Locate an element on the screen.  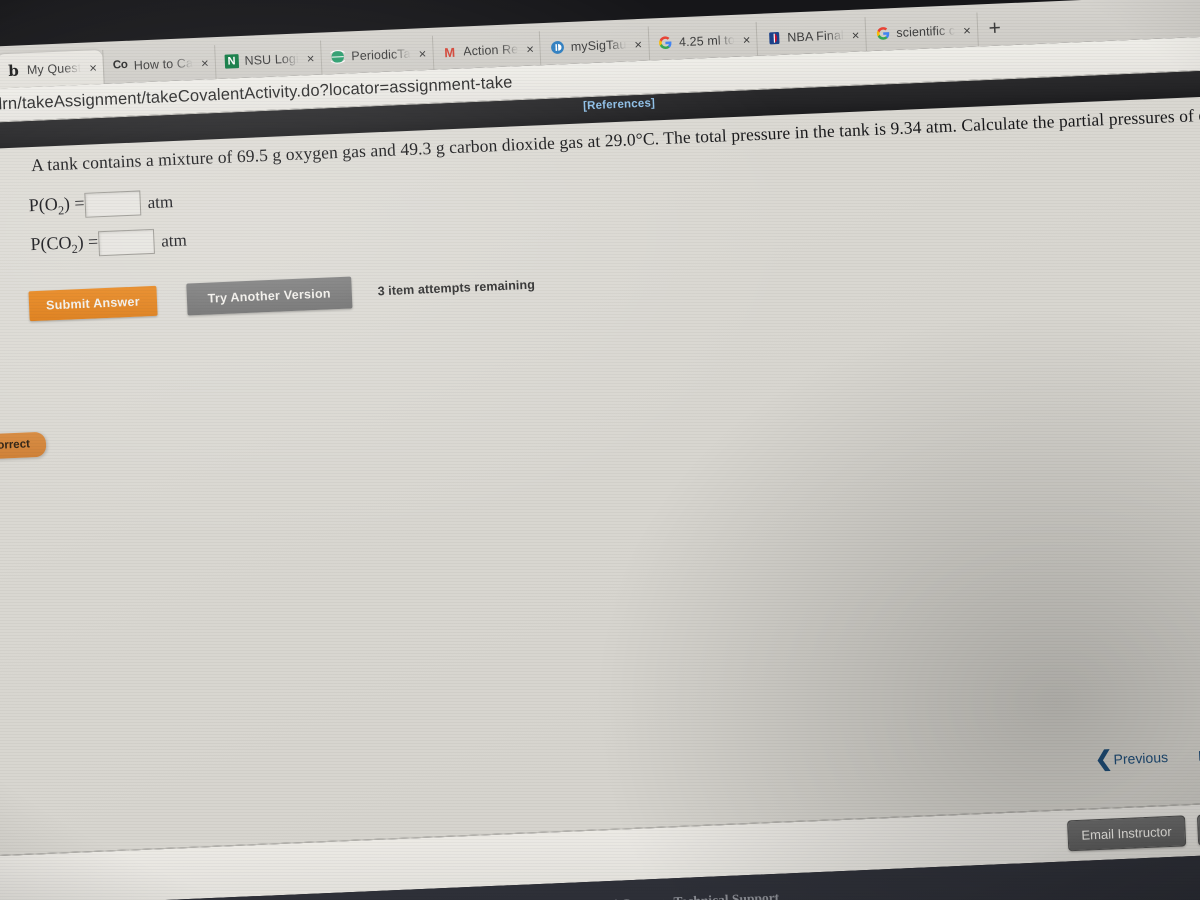
previous-label: Previous is located at coordinates (1141, 757).